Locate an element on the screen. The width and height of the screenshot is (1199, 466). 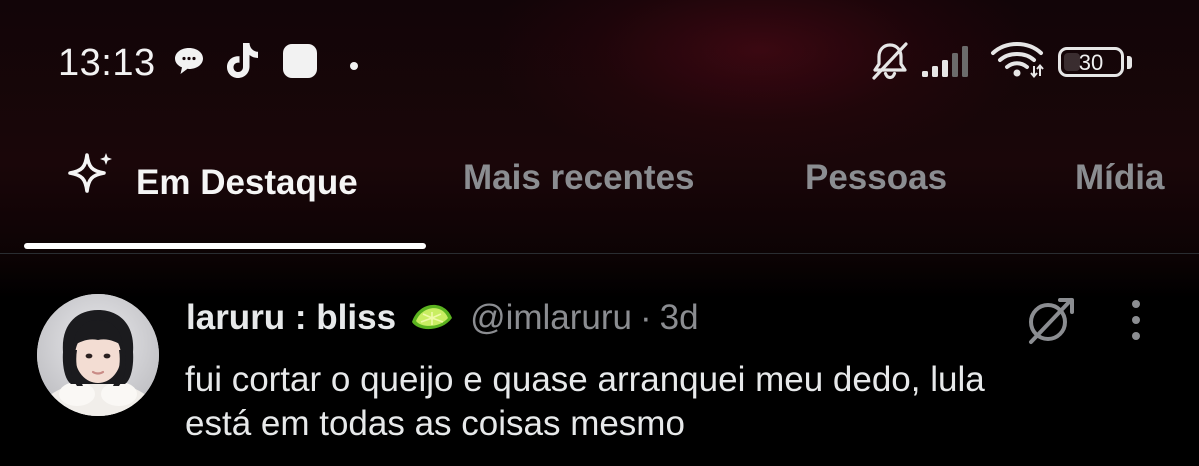
tab-label: Em Destaque is located at coordinates (247, 182).